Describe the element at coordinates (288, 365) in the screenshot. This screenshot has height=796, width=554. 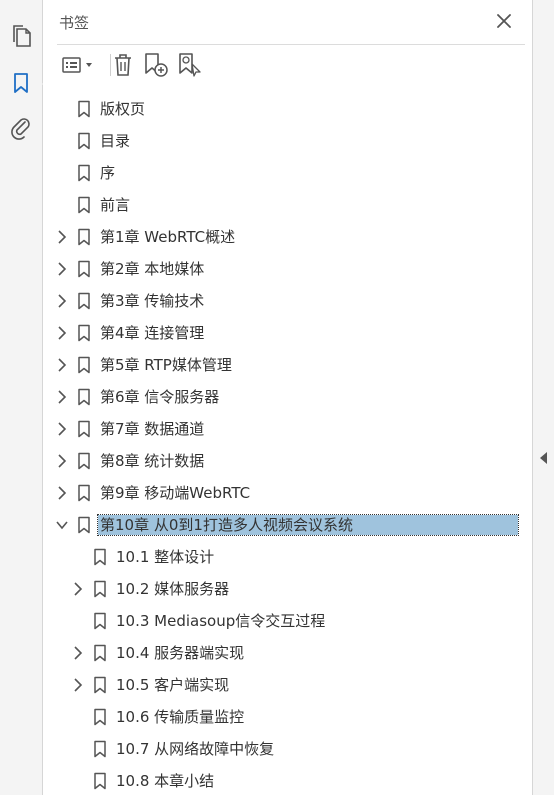
I see `bookmark-item: 第5章 RTP媒体管理` at that location.